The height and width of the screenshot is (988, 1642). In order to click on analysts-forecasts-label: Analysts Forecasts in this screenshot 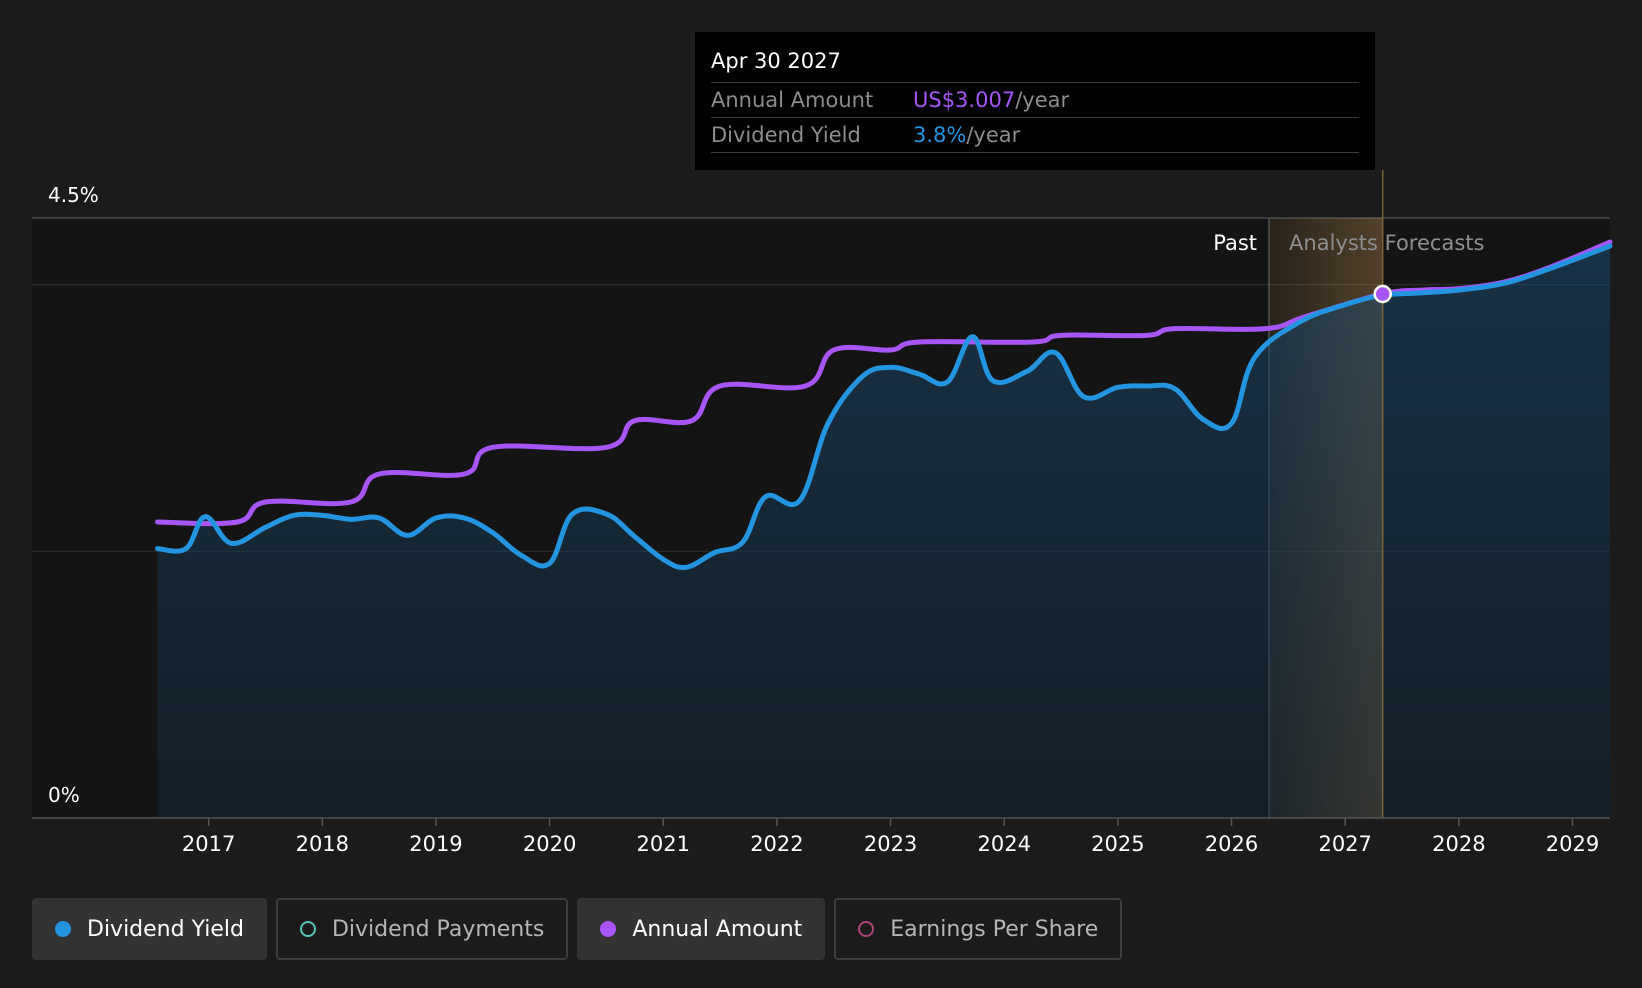, I will do `click(1386, 243)`.